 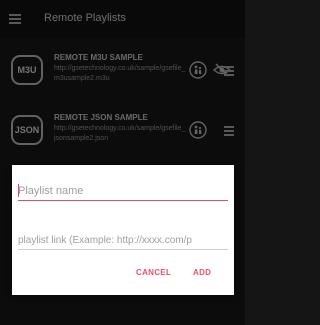 What do you see at coordinates (202, 272) in the screenshot?
I see `add-button: ADD` at bounding box center [202, 272].